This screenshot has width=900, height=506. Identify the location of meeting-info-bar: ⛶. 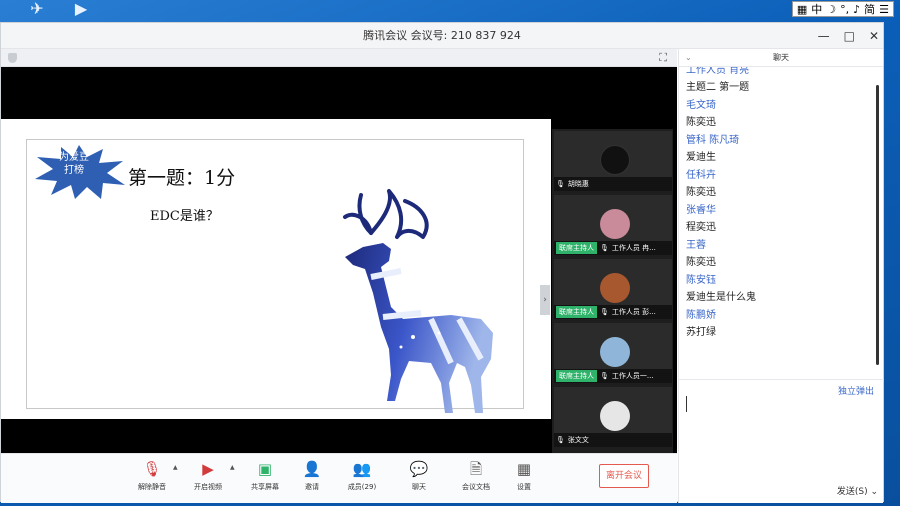
(339, 58).